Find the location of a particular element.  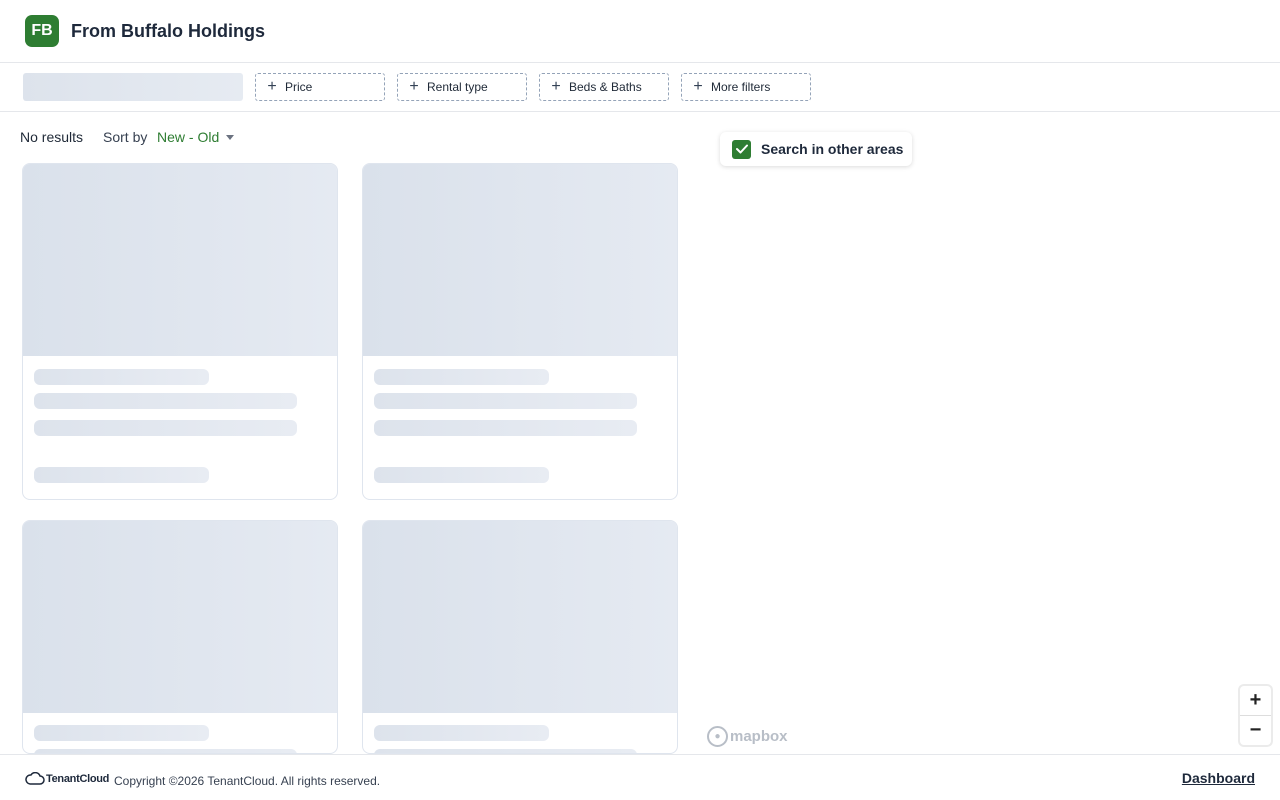

mapbox-logo: ● mapbox is located at coordinates (747, 736).